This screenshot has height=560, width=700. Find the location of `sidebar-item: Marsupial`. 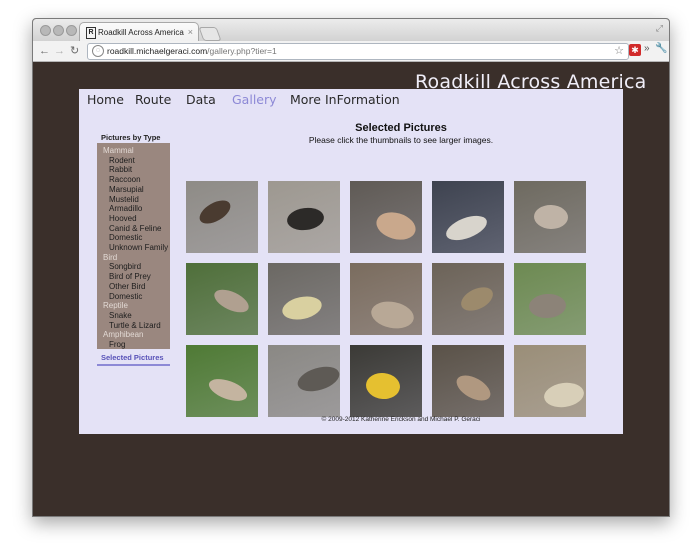

sidebar-item: Marsupial is located at coordinates (126, 189).